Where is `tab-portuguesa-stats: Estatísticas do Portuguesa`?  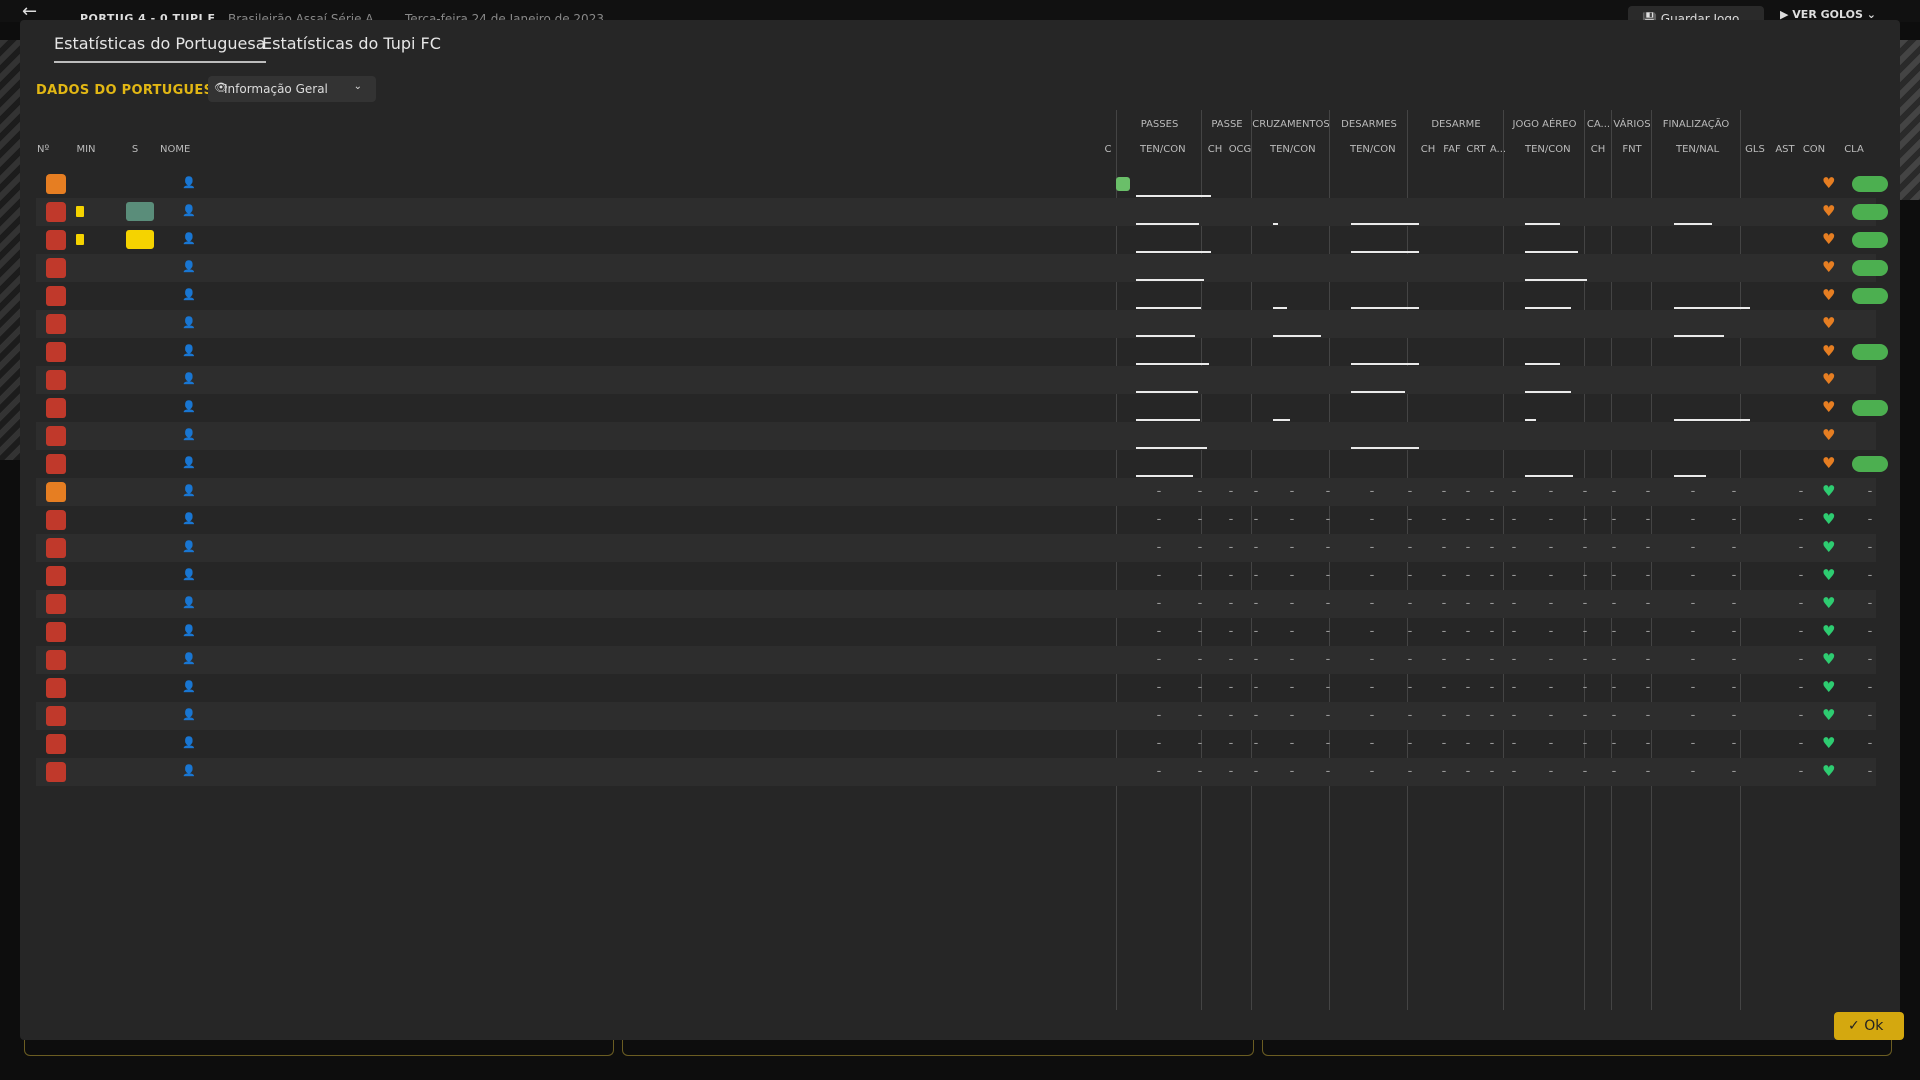 tab-portuguesa-stats: Estatísticas do Portuguesa is located at coordinates (160, 48).